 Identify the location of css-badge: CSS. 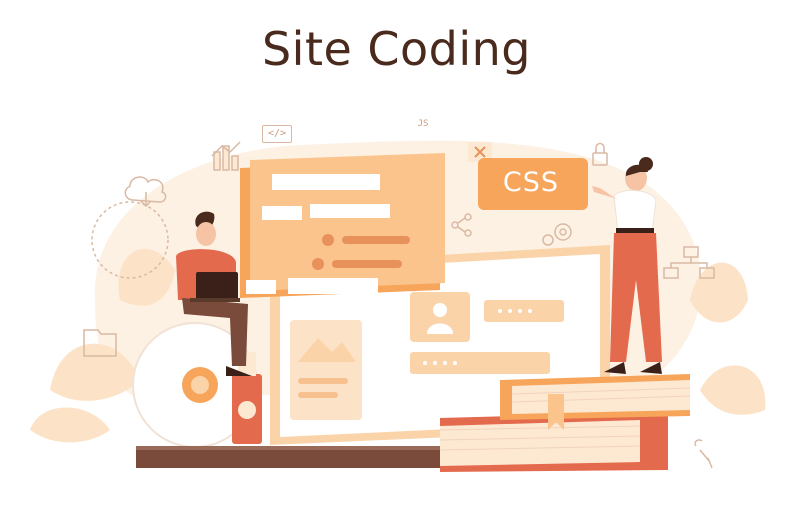
(531, 182).